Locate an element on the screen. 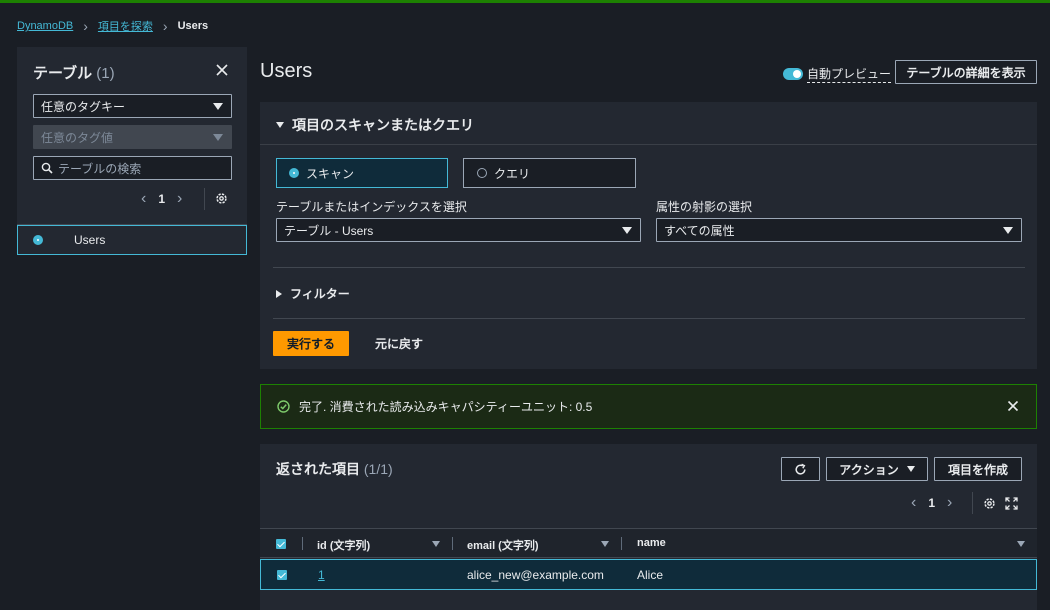 The height and width of the screenshot is (610, 1050). table-row: 1 alice_new@example.com Alice is located at coordinates (648, 574).